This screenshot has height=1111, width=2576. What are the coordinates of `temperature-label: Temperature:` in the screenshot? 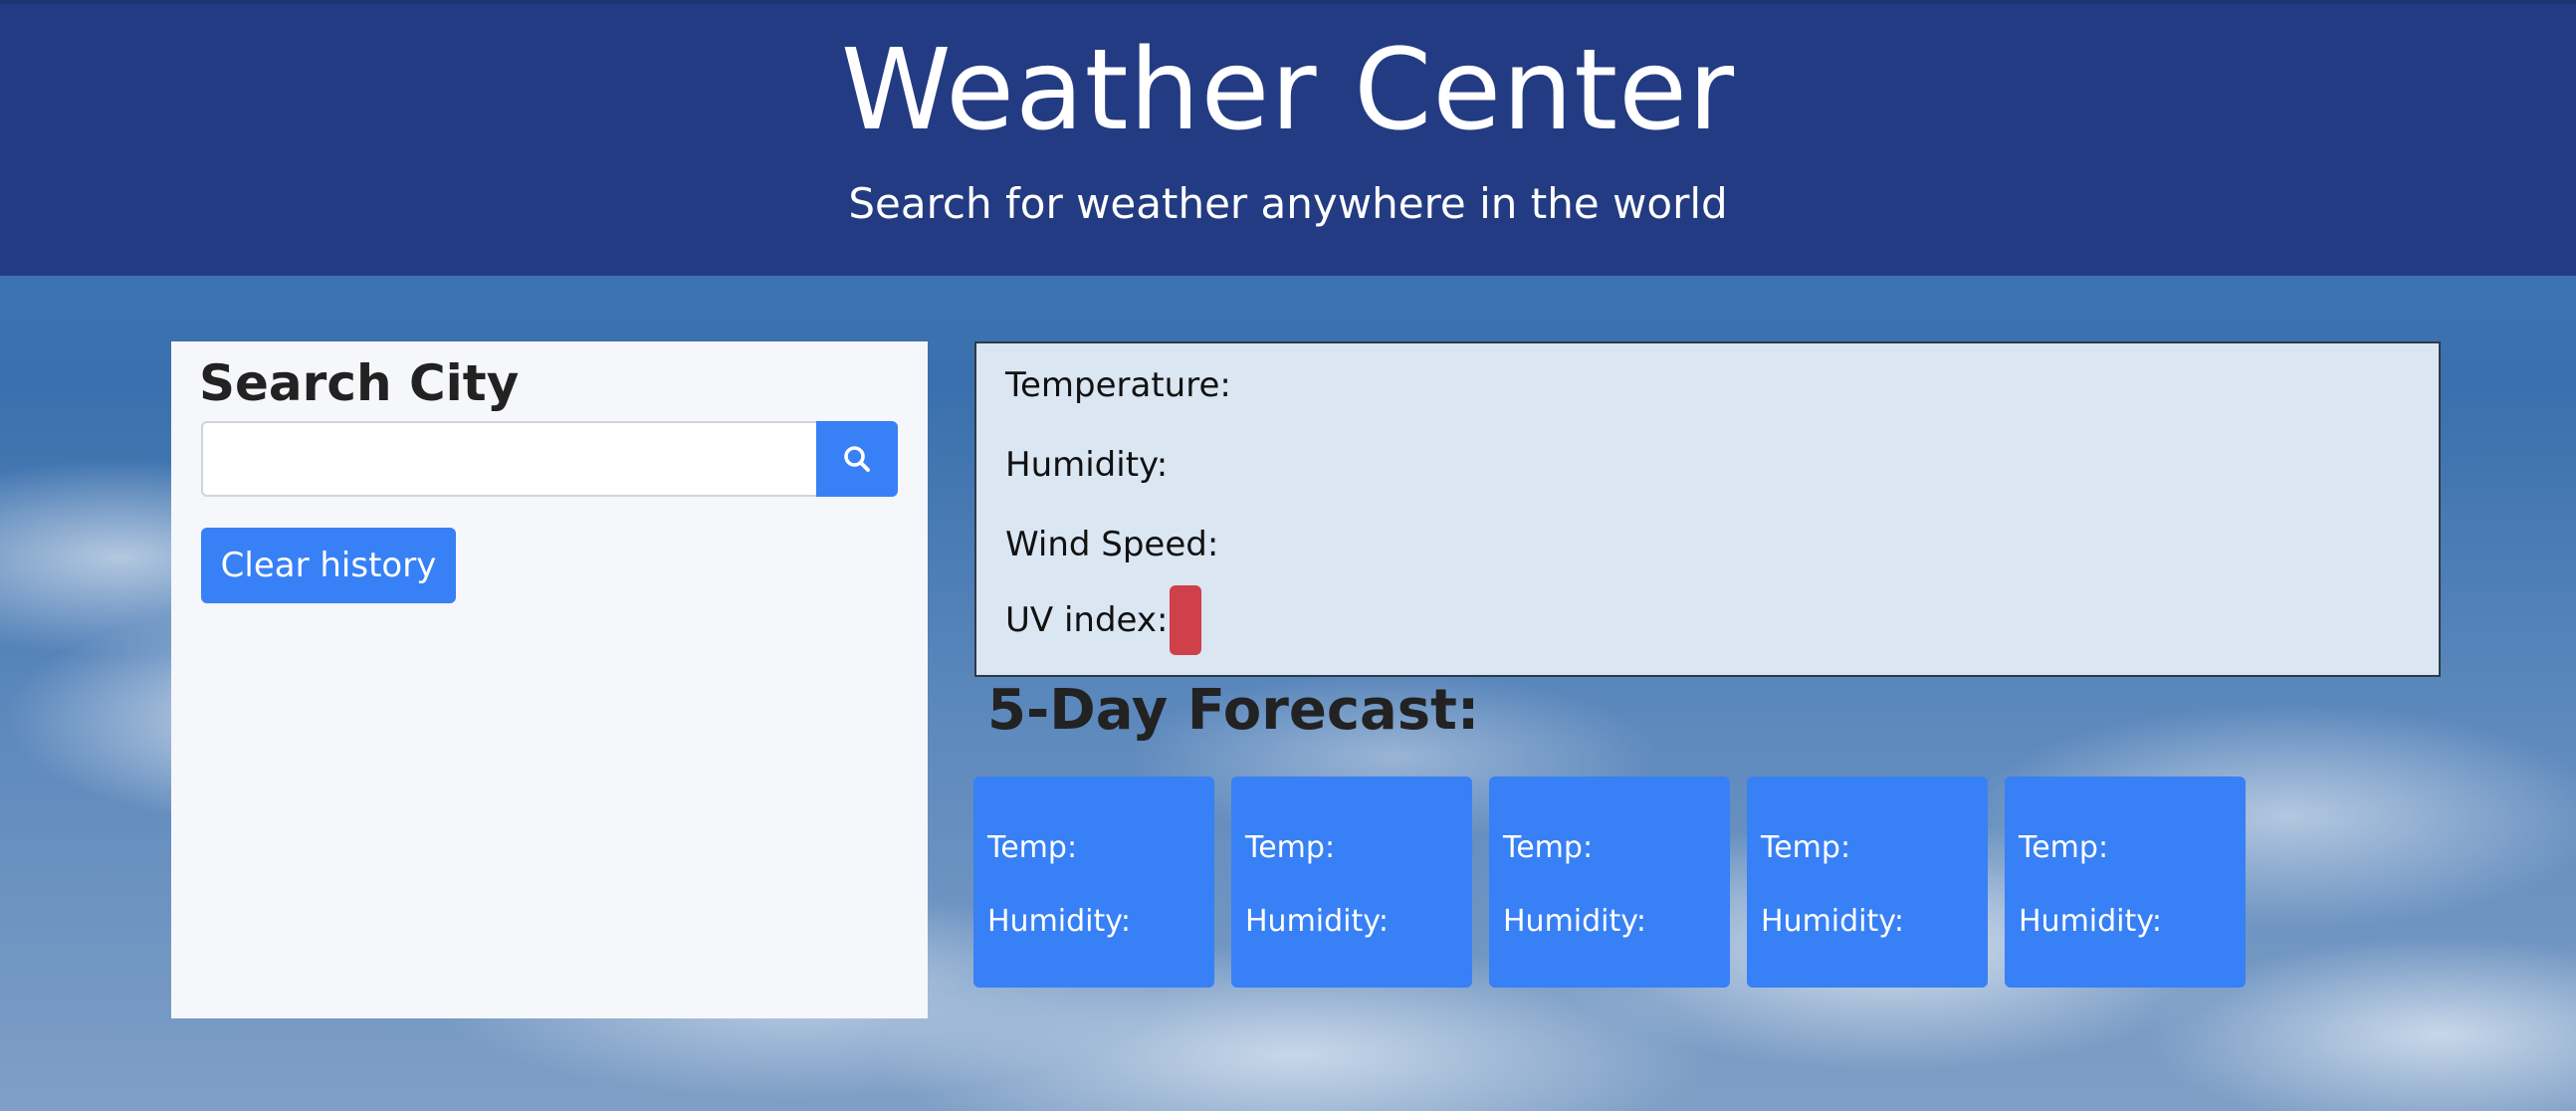 It's located at (1118, 385).